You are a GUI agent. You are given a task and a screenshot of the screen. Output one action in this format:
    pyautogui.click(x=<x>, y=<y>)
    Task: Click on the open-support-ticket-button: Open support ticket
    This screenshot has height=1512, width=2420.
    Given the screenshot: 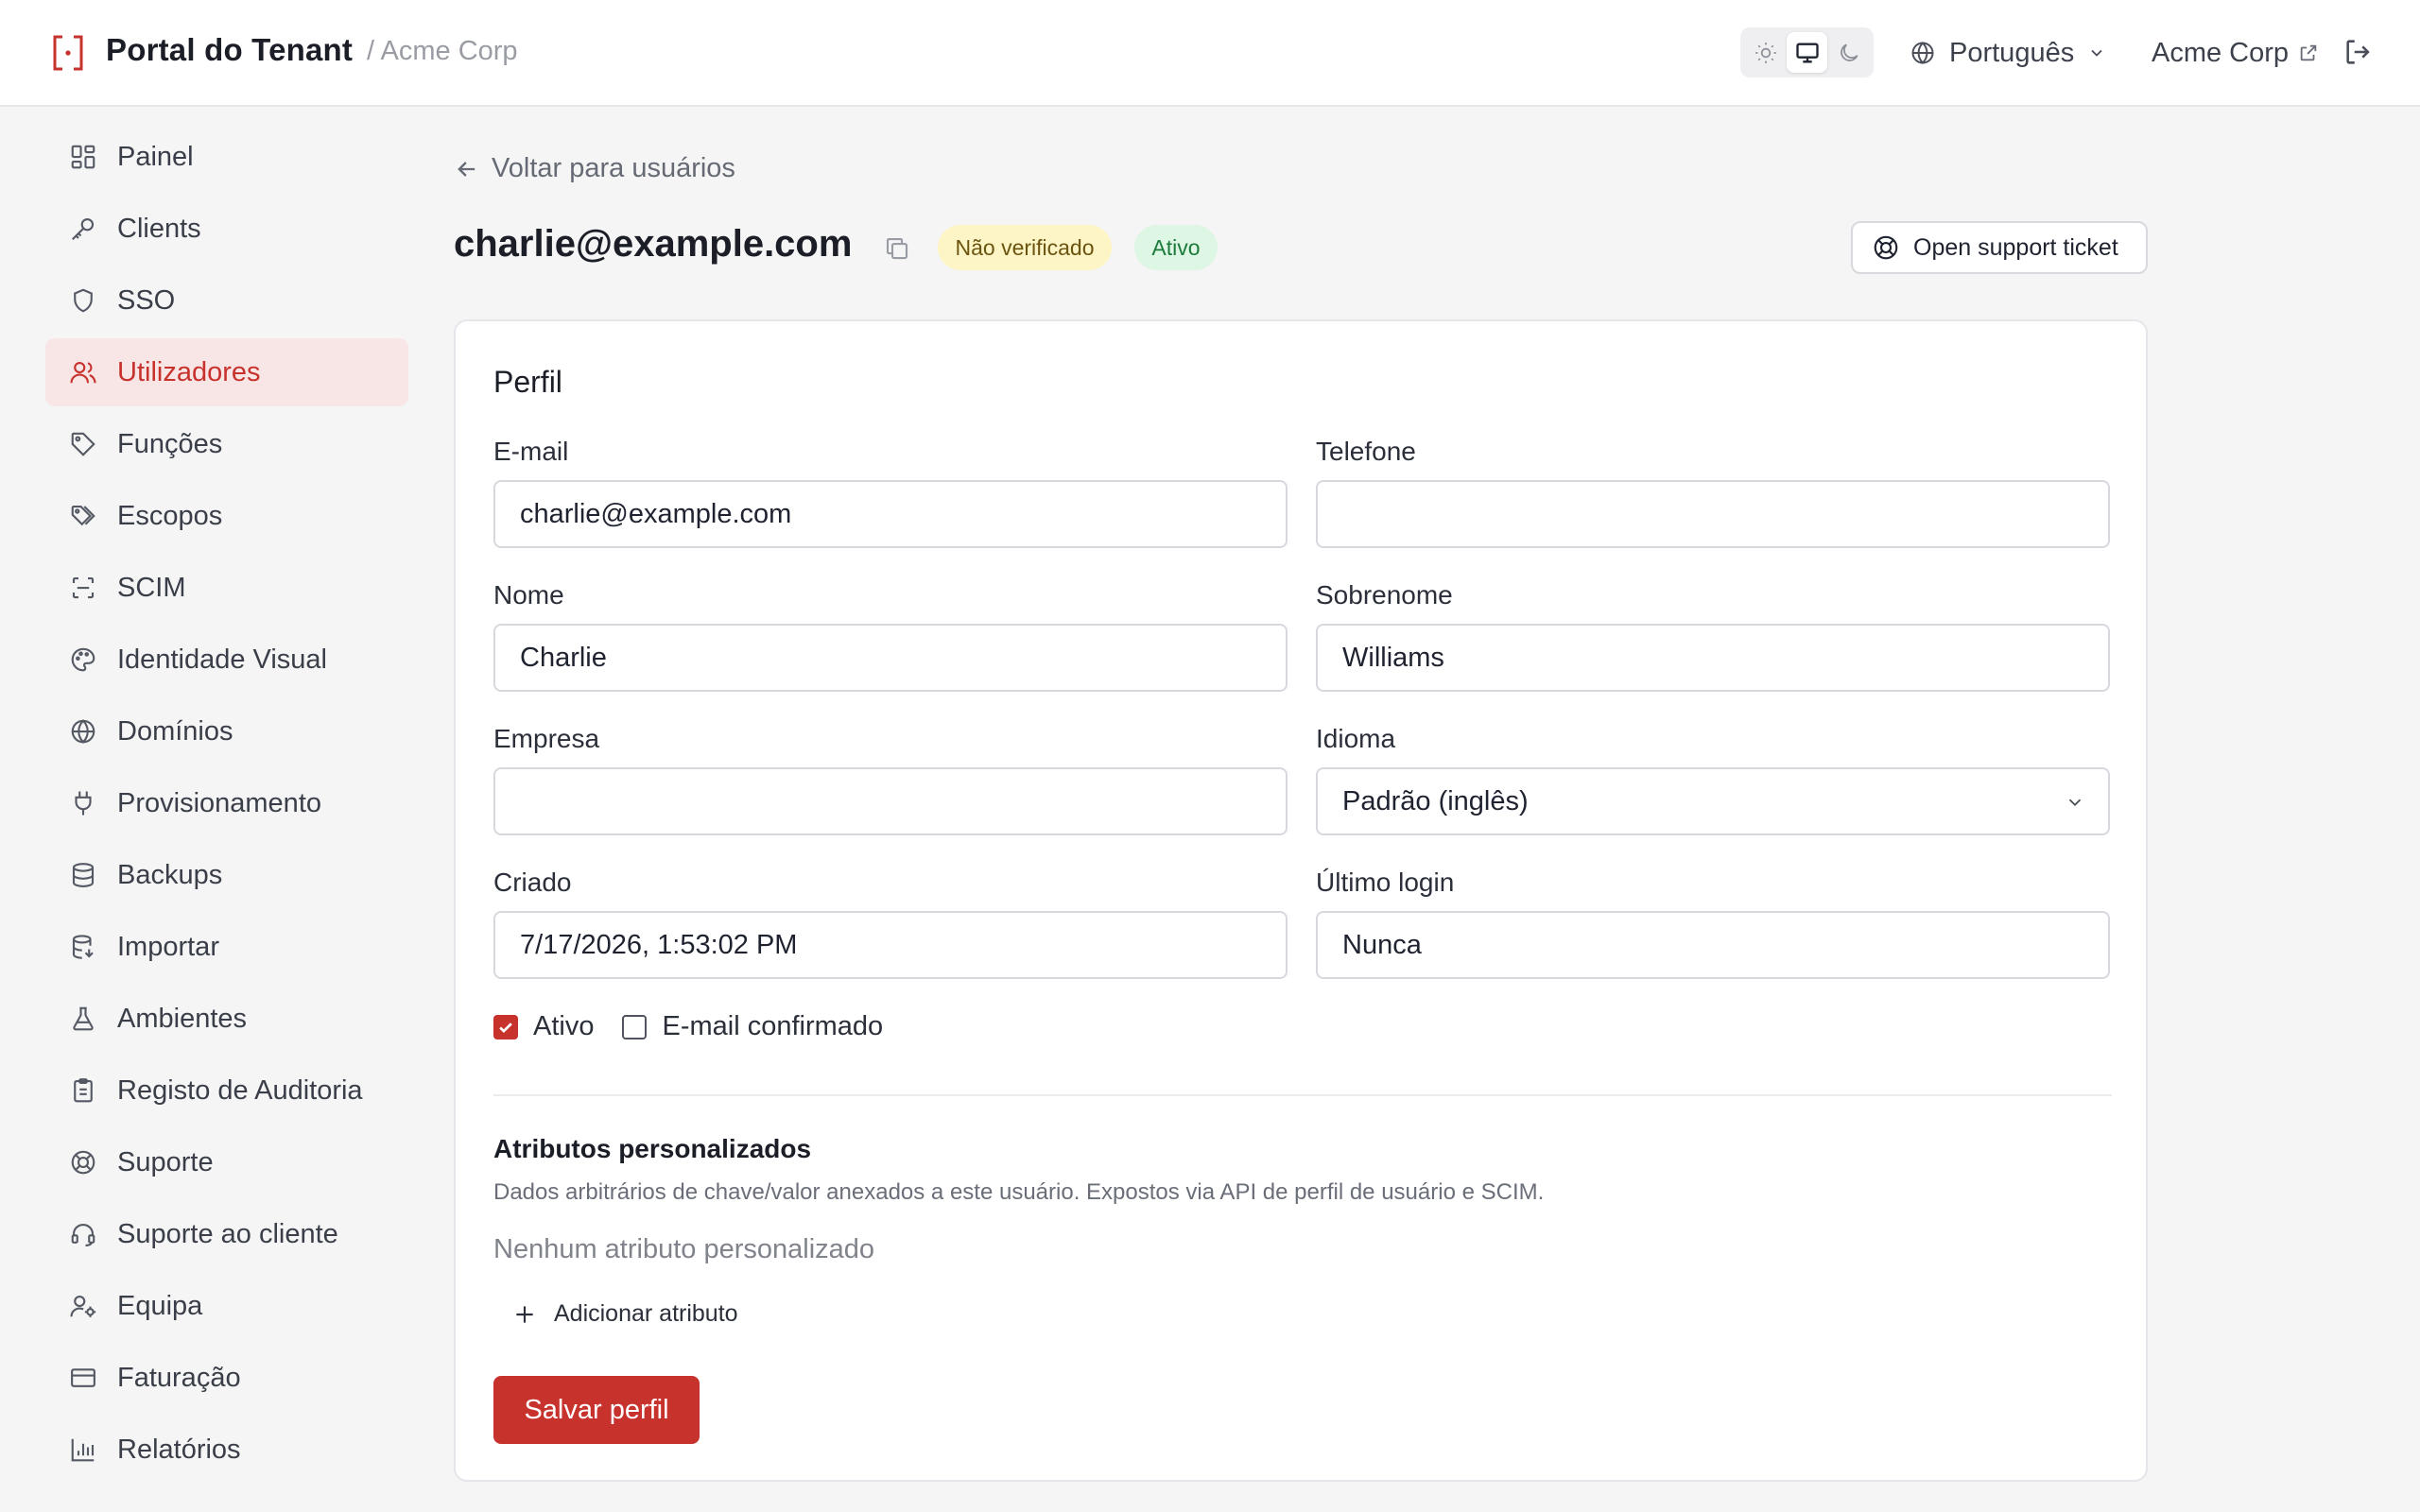 What is the action you would take?
    pyautogui.click(x=2000, y=247)
    